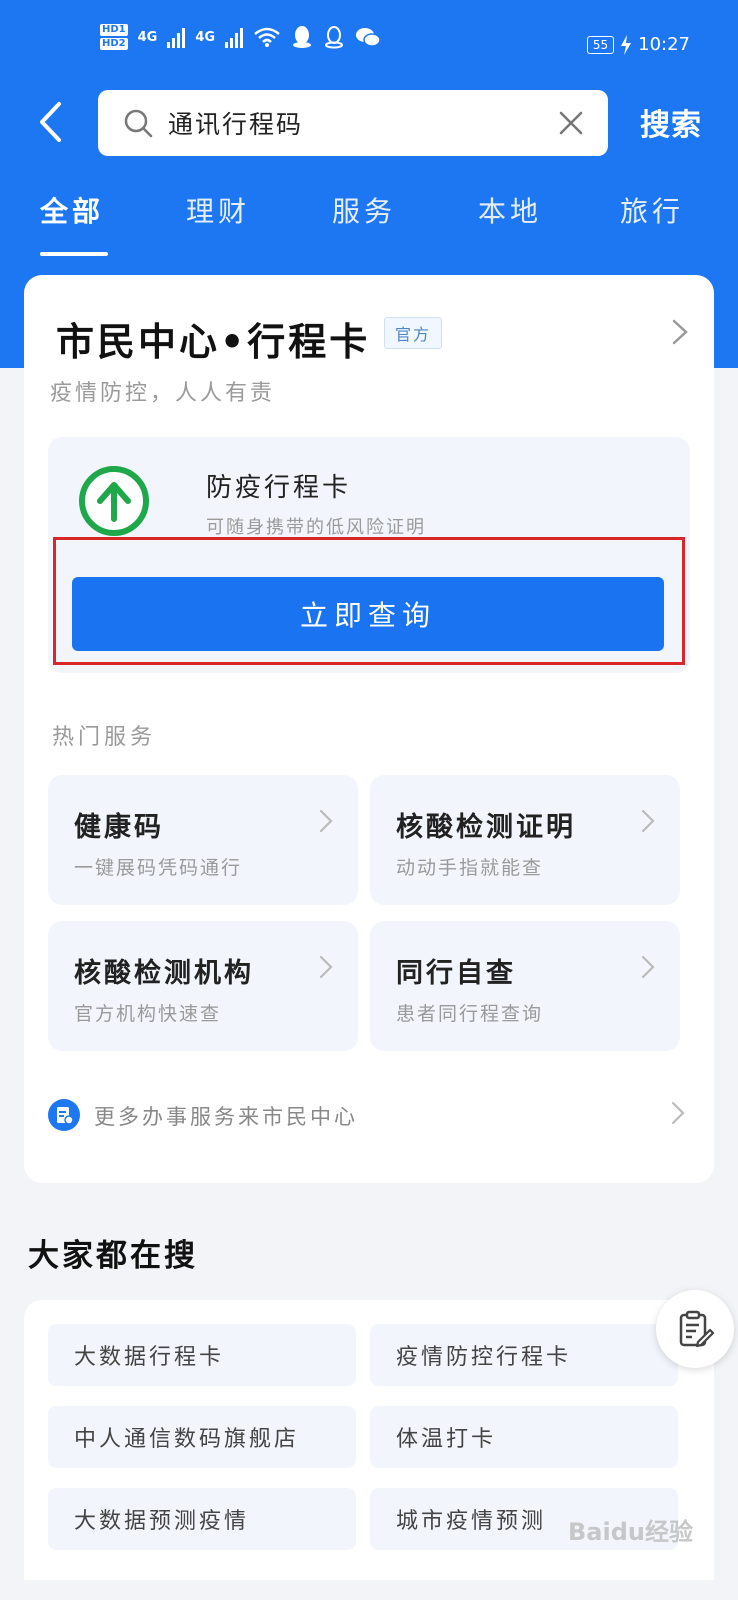 The height and width of the screenshot is (1600, 738). Describe the element at coordinates (368, 614) in the screenshot. I see `query-now-button: 立即查询` at that location.